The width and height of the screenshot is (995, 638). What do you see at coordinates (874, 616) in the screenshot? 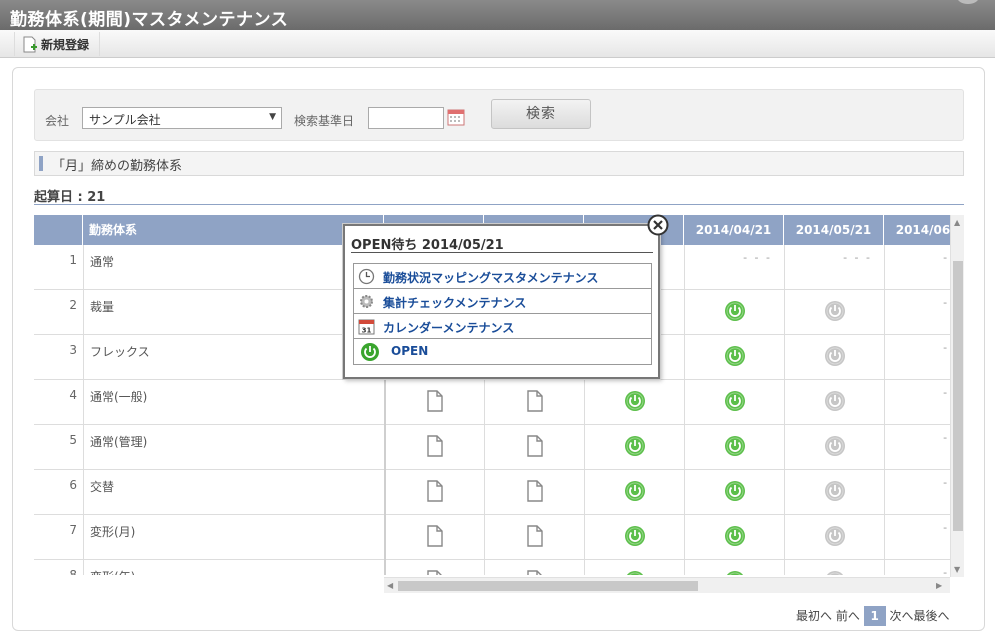
I see `pager-current-page: 1` at bounding box center [874, 616].